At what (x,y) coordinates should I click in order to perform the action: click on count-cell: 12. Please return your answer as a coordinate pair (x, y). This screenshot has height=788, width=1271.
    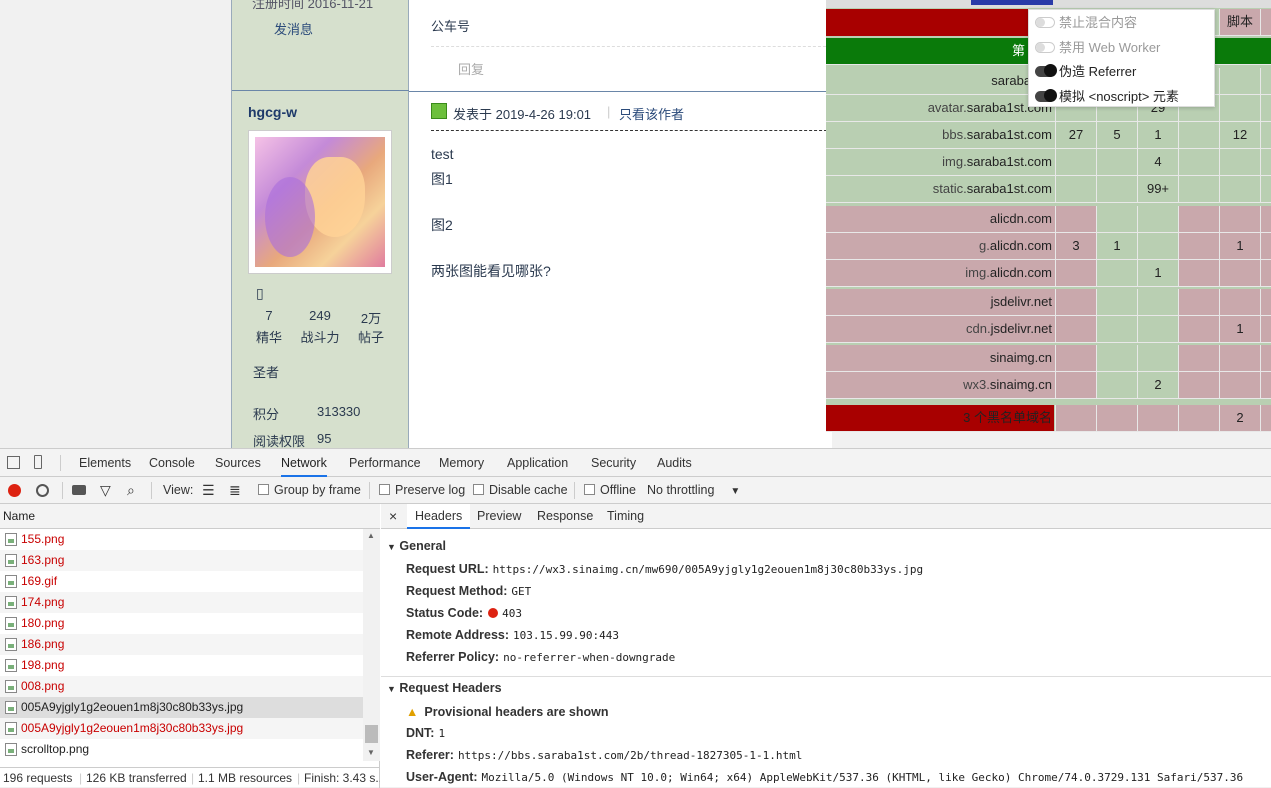
    Looking at the image, I should click on (1239, 135).